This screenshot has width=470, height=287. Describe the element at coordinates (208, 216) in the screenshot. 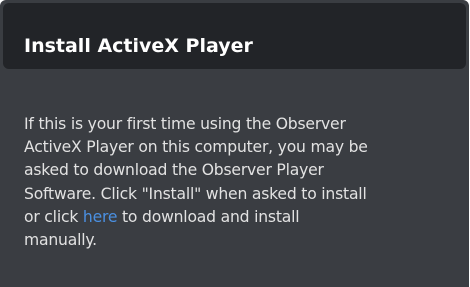

I see `body-line-5-suffix: to download and install` at that location.